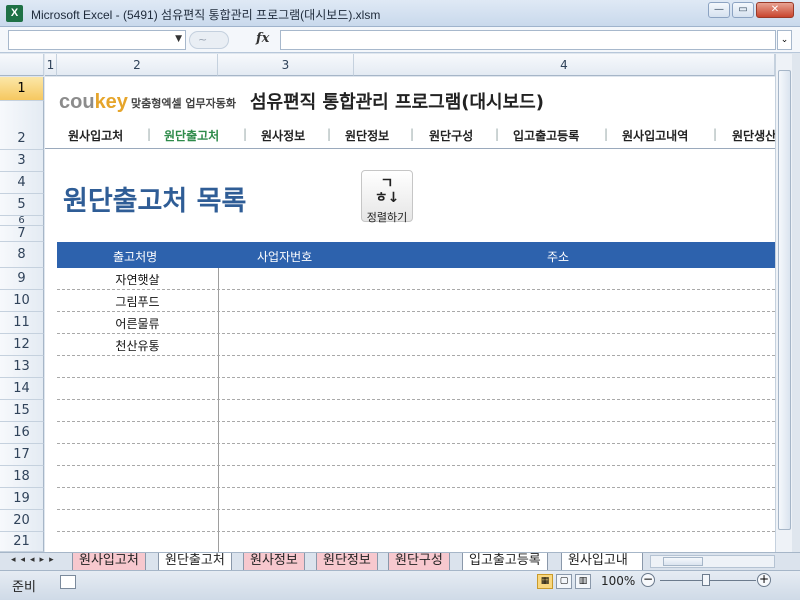  I want to click on row-header: 4, so click(22, 183).